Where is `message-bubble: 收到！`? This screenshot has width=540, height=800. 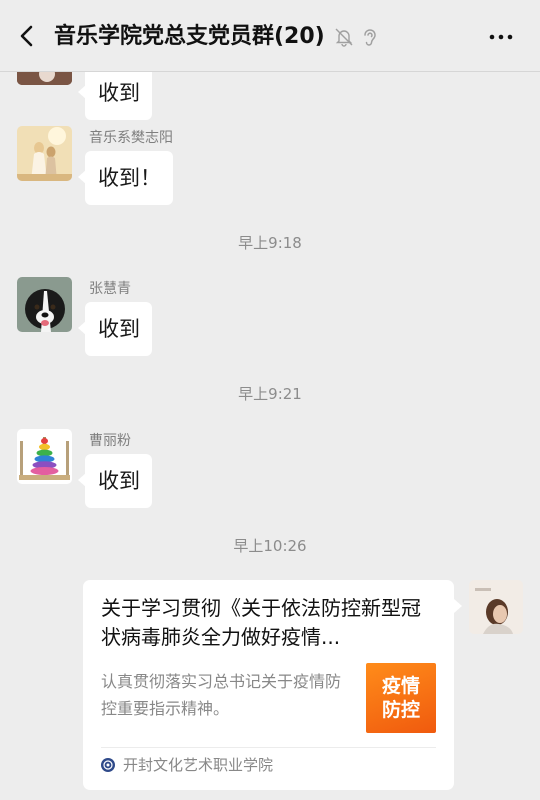
message-bubble: 收到！ is located at coordinates (125, 178).